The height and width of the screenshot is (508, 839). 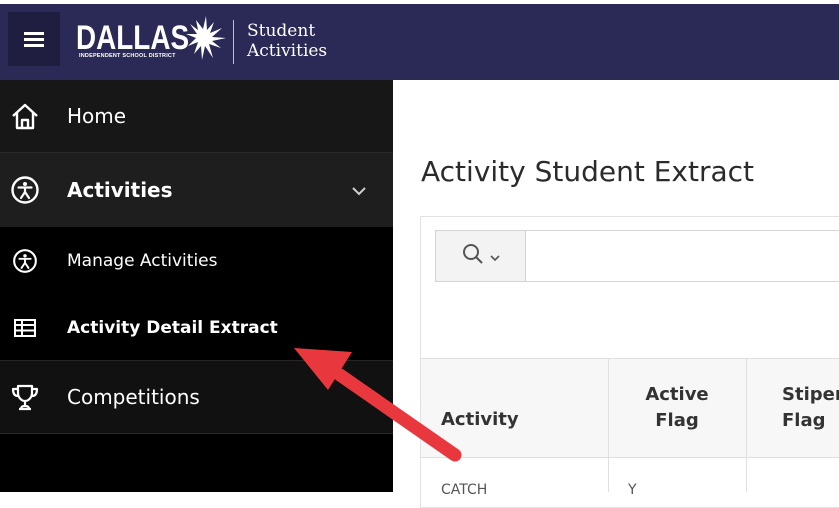 I want to click on menu-toggle-button, so click(x=34, y=39).